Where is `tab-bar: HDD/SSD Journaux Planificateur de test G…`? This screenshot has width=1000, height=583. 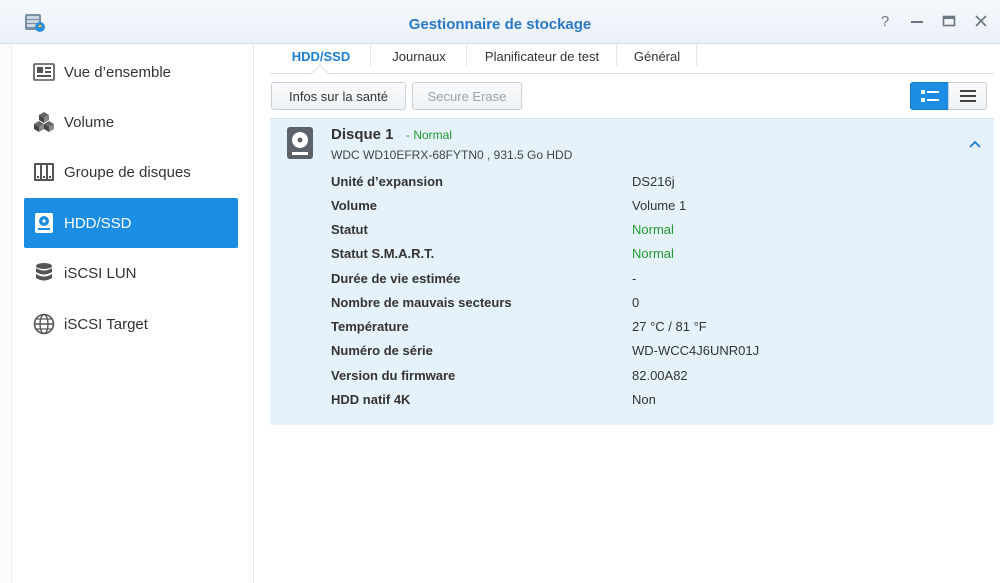
tab-bar: HDD/SSD Journaux Planificateur de test G… is located at coordinates (632, 56).